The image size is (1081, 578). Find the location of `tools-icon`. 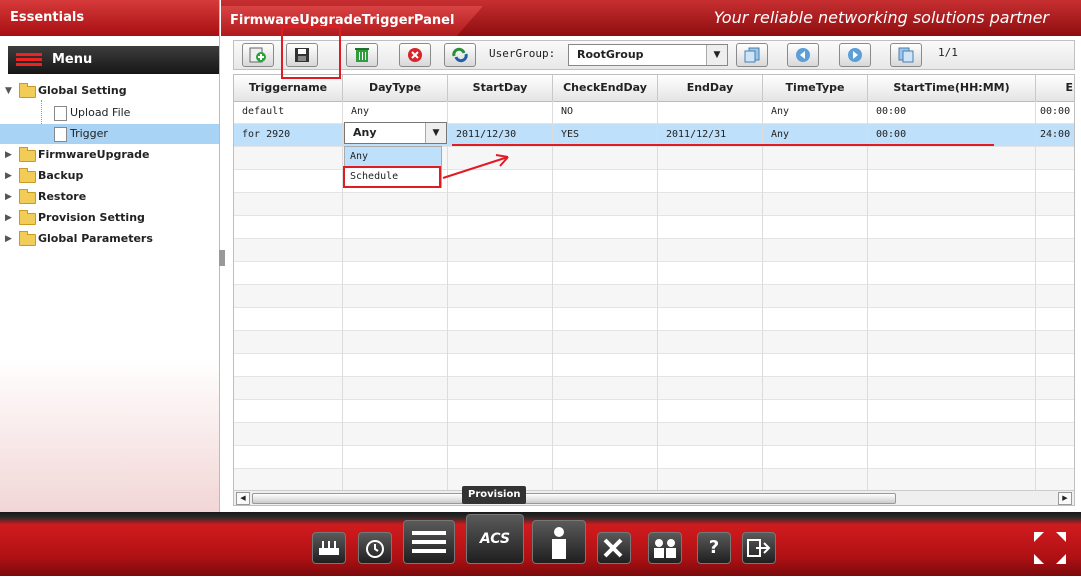

tools-icon is located at coordinates (614, 548).